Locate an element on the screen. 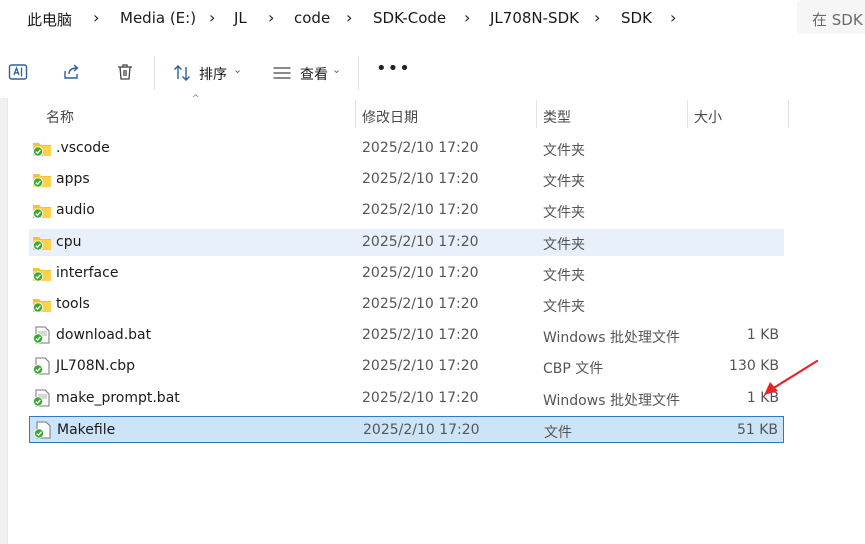  file-row: tools 2025/2/10 17:20 文件夹 is located at coordinates (406, 304).